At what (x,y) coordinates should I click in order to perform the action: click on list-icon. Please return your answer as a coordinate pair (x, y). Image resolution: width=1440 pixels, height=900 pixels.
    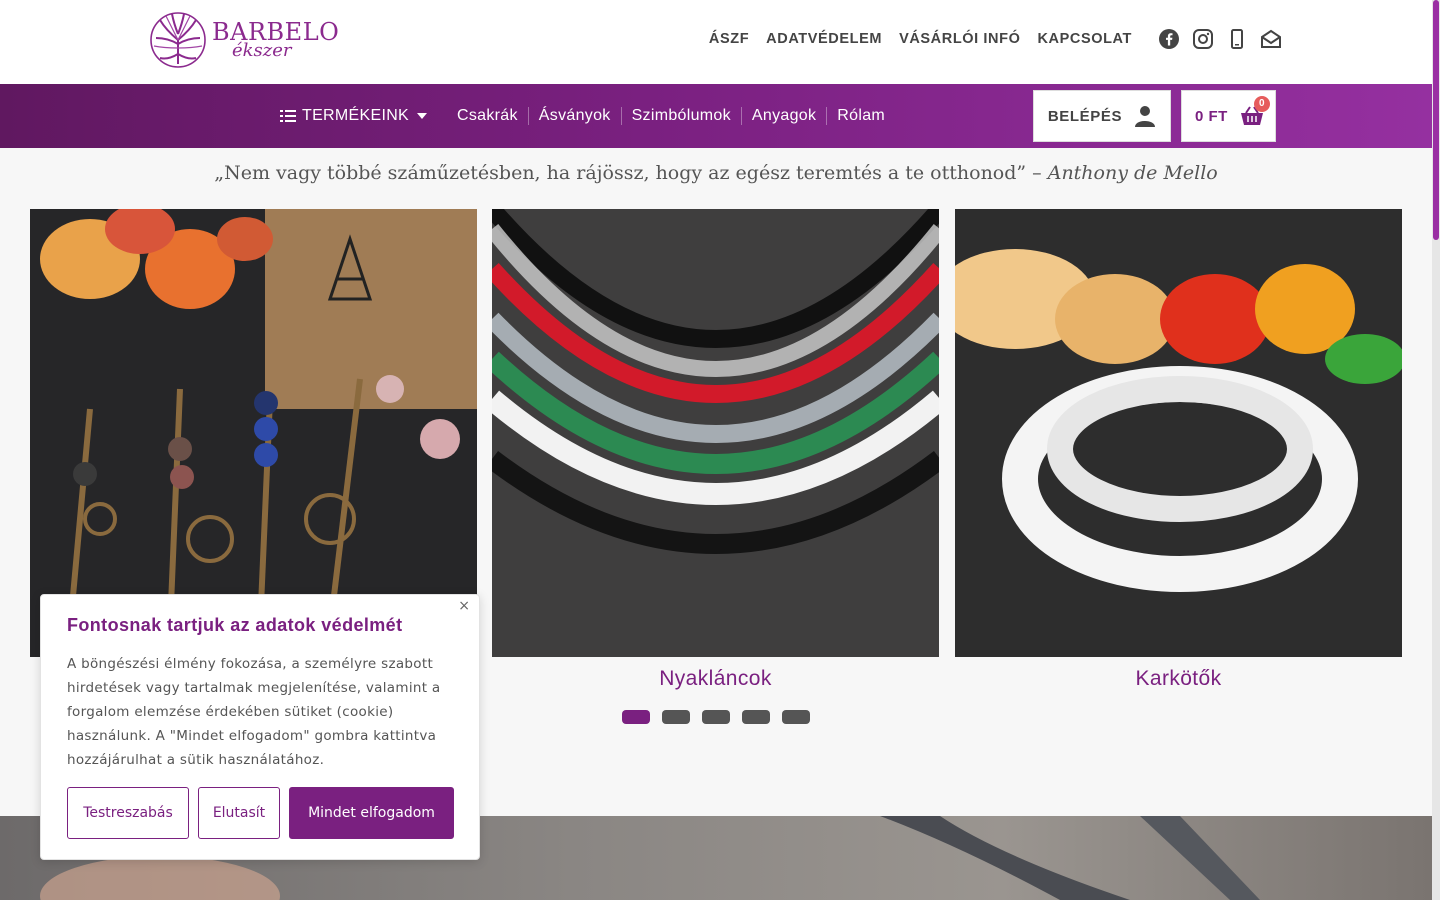
    Looking at the image, I should click on (288, 116).